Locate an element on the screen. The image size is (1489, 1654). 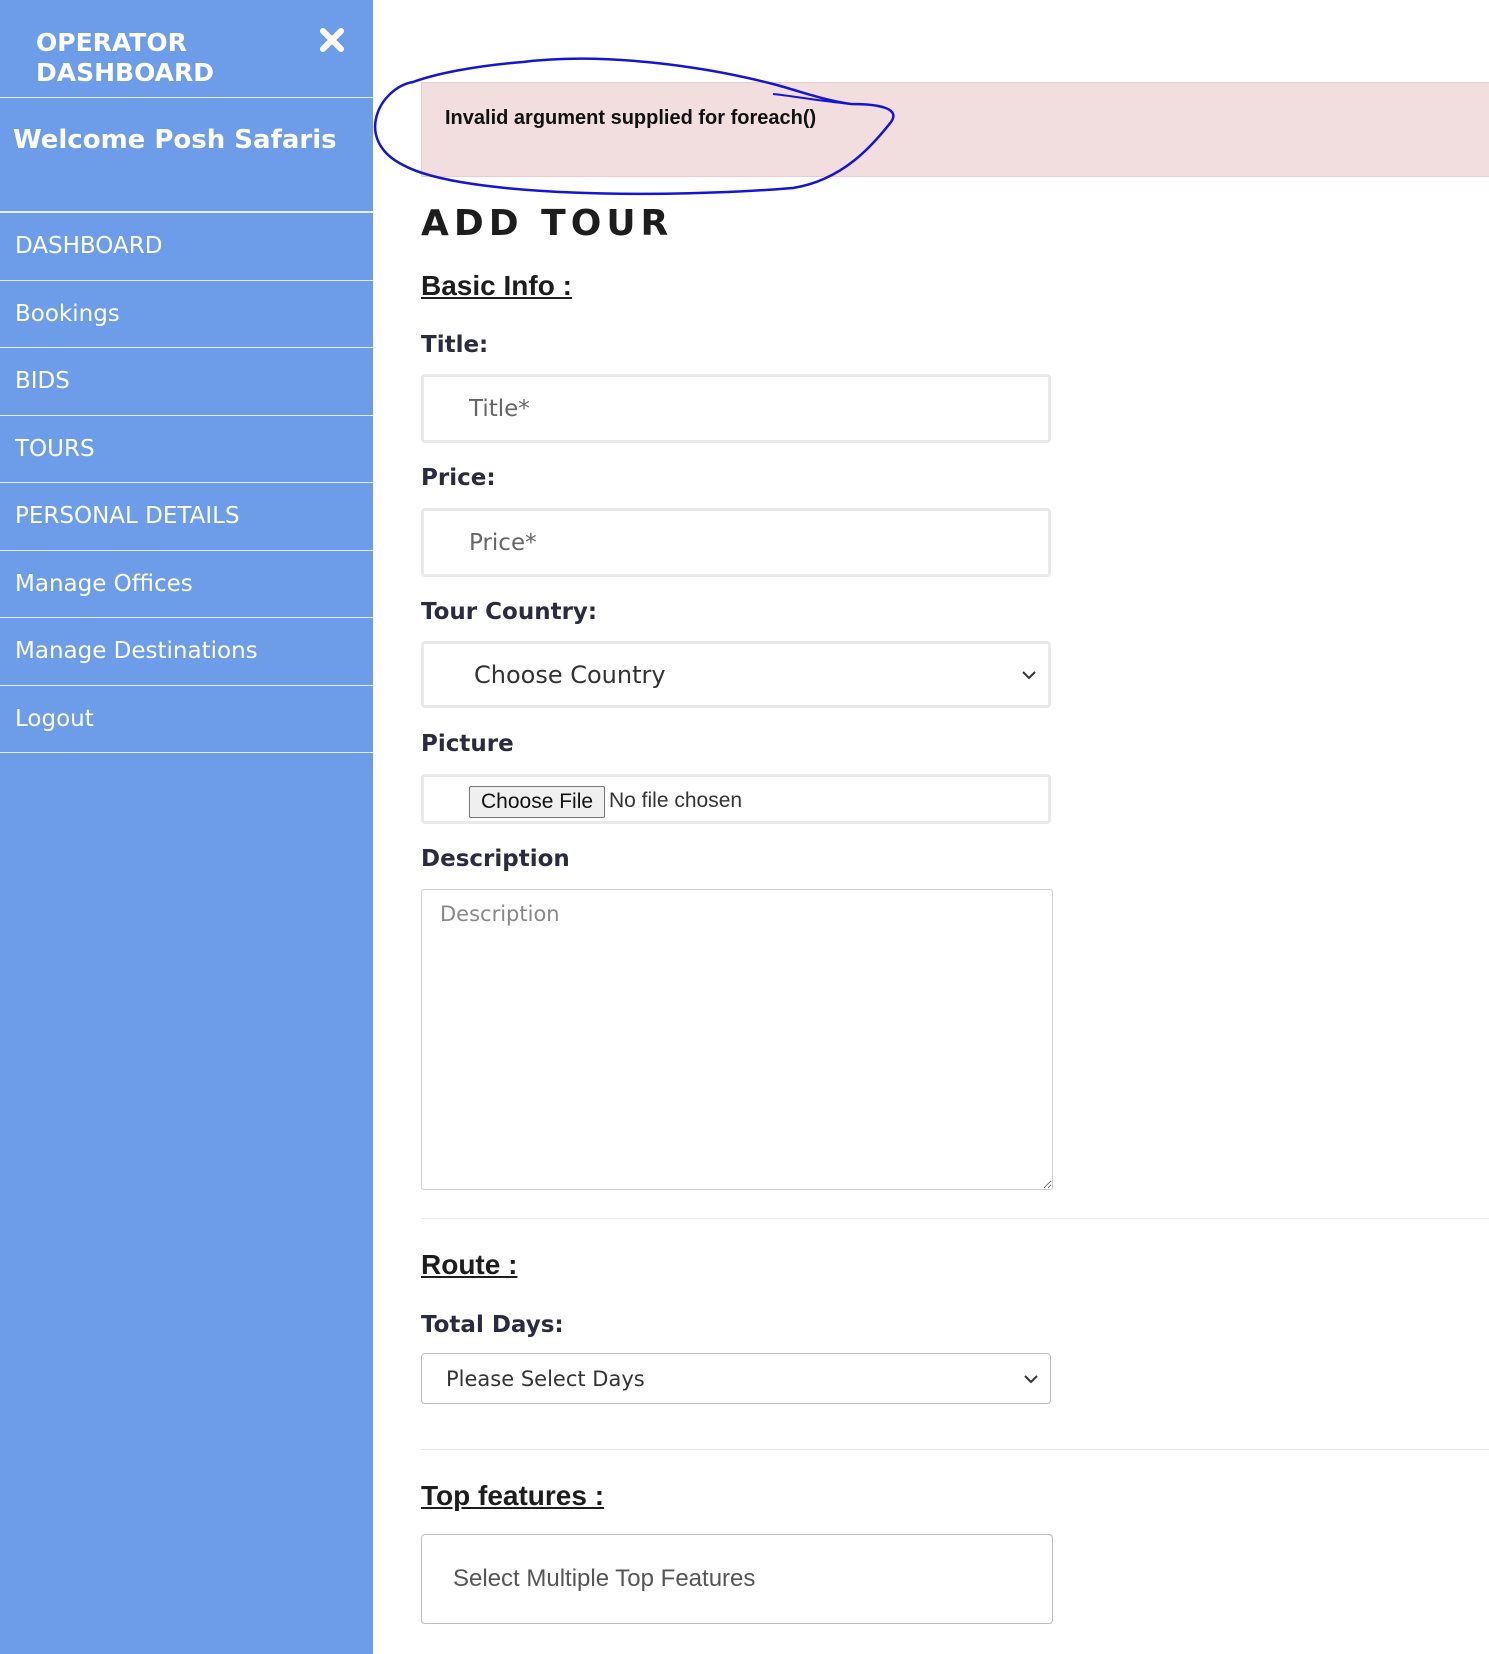
country-select: Choose Country is located at coordinates (736, 674).